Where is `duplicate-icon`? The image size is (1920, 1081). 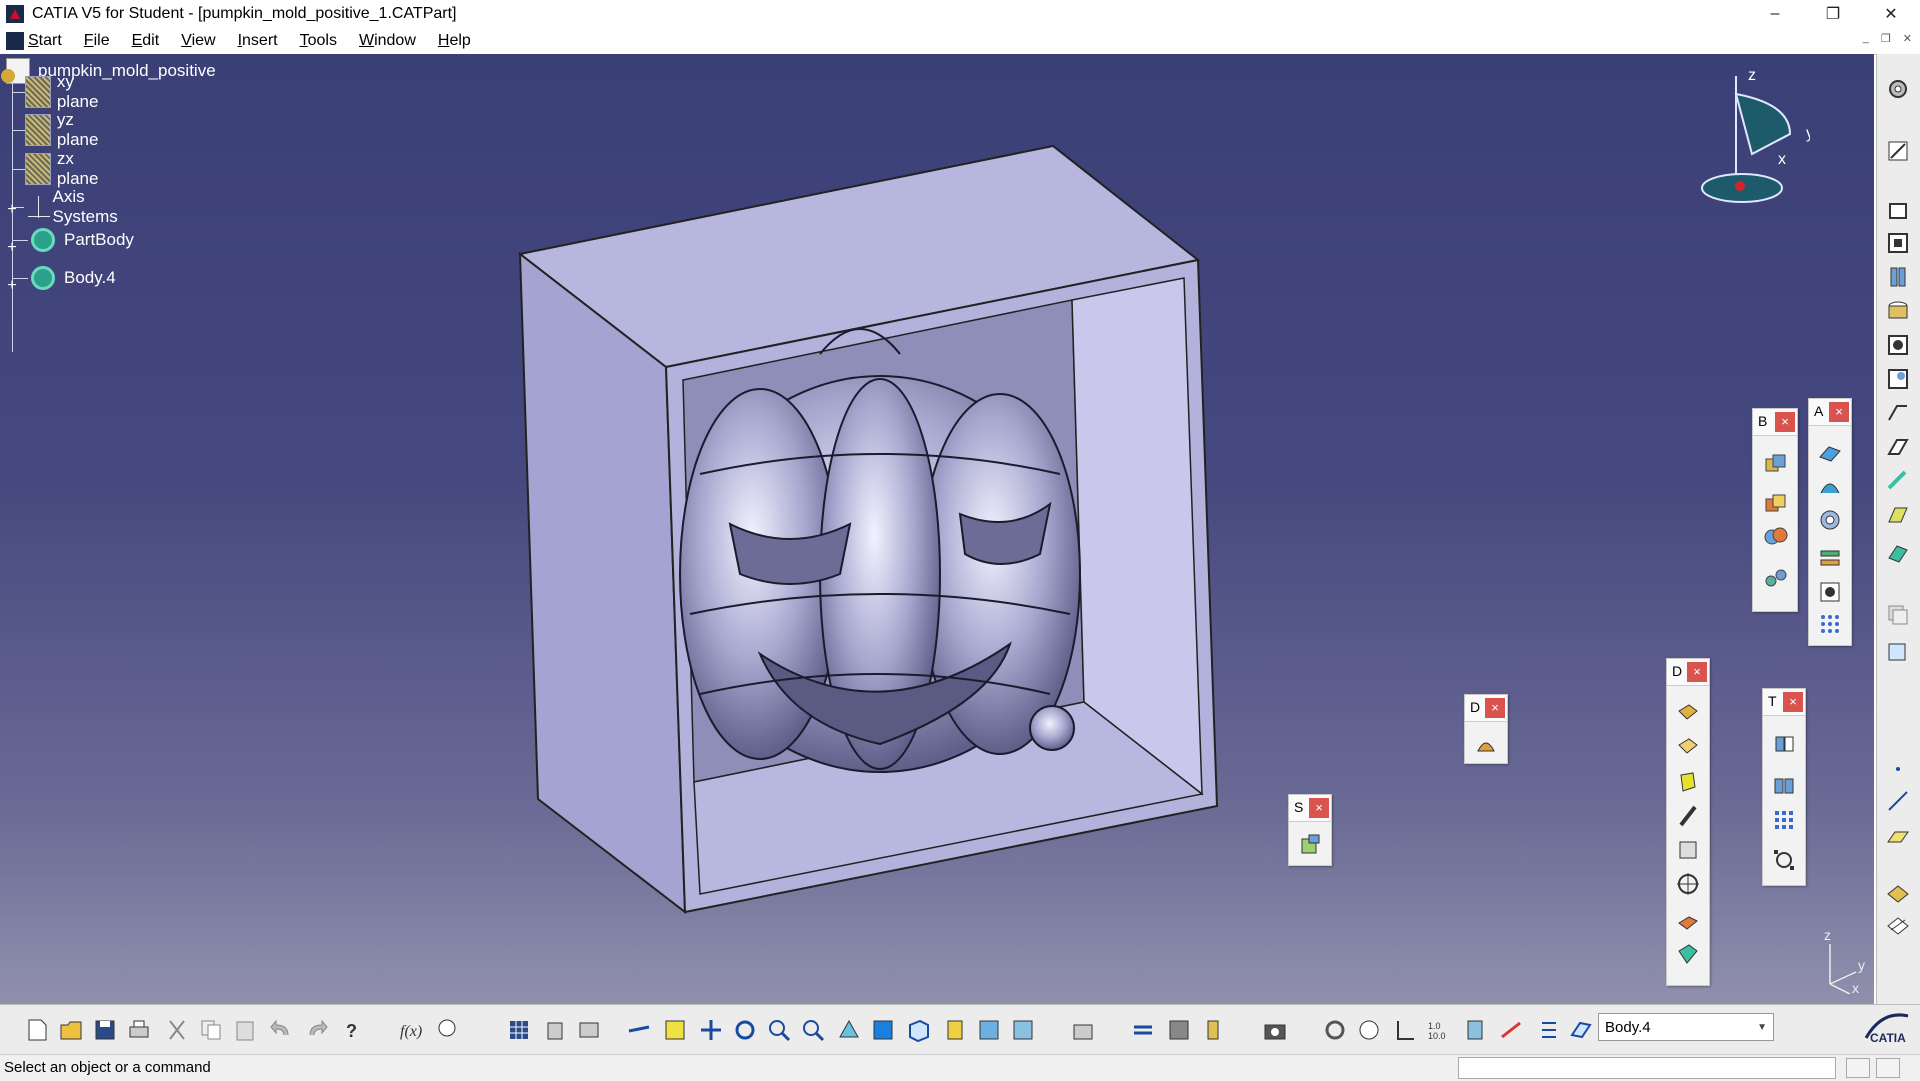 duplicate-icon is located at coordinates (1898, 615).